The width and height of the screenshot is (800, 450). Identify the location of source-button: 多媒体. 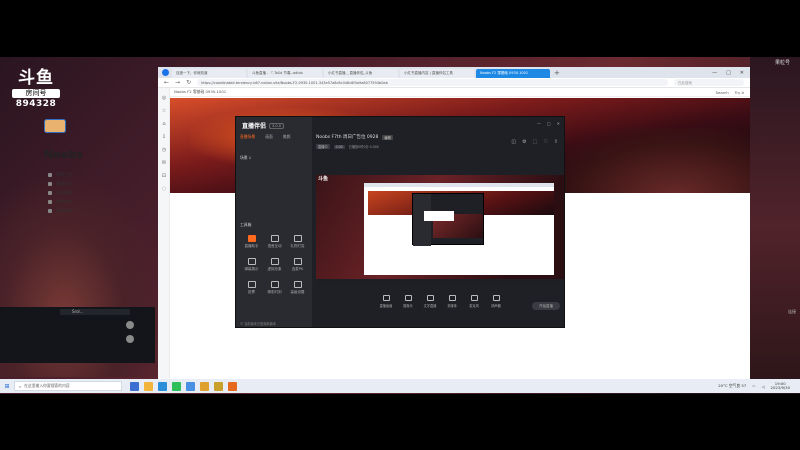
(452, 301).